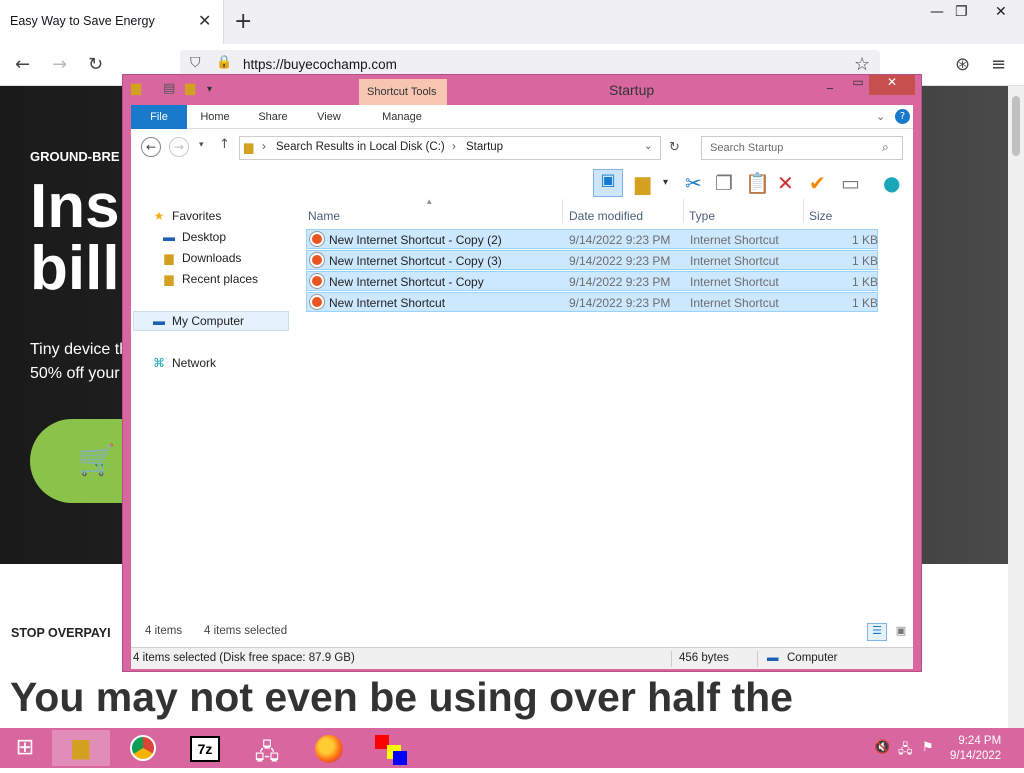 The width and height of the screenshot is (1024, 773). I want to click on up-arrow-icon: ↑, so click(224, 144).